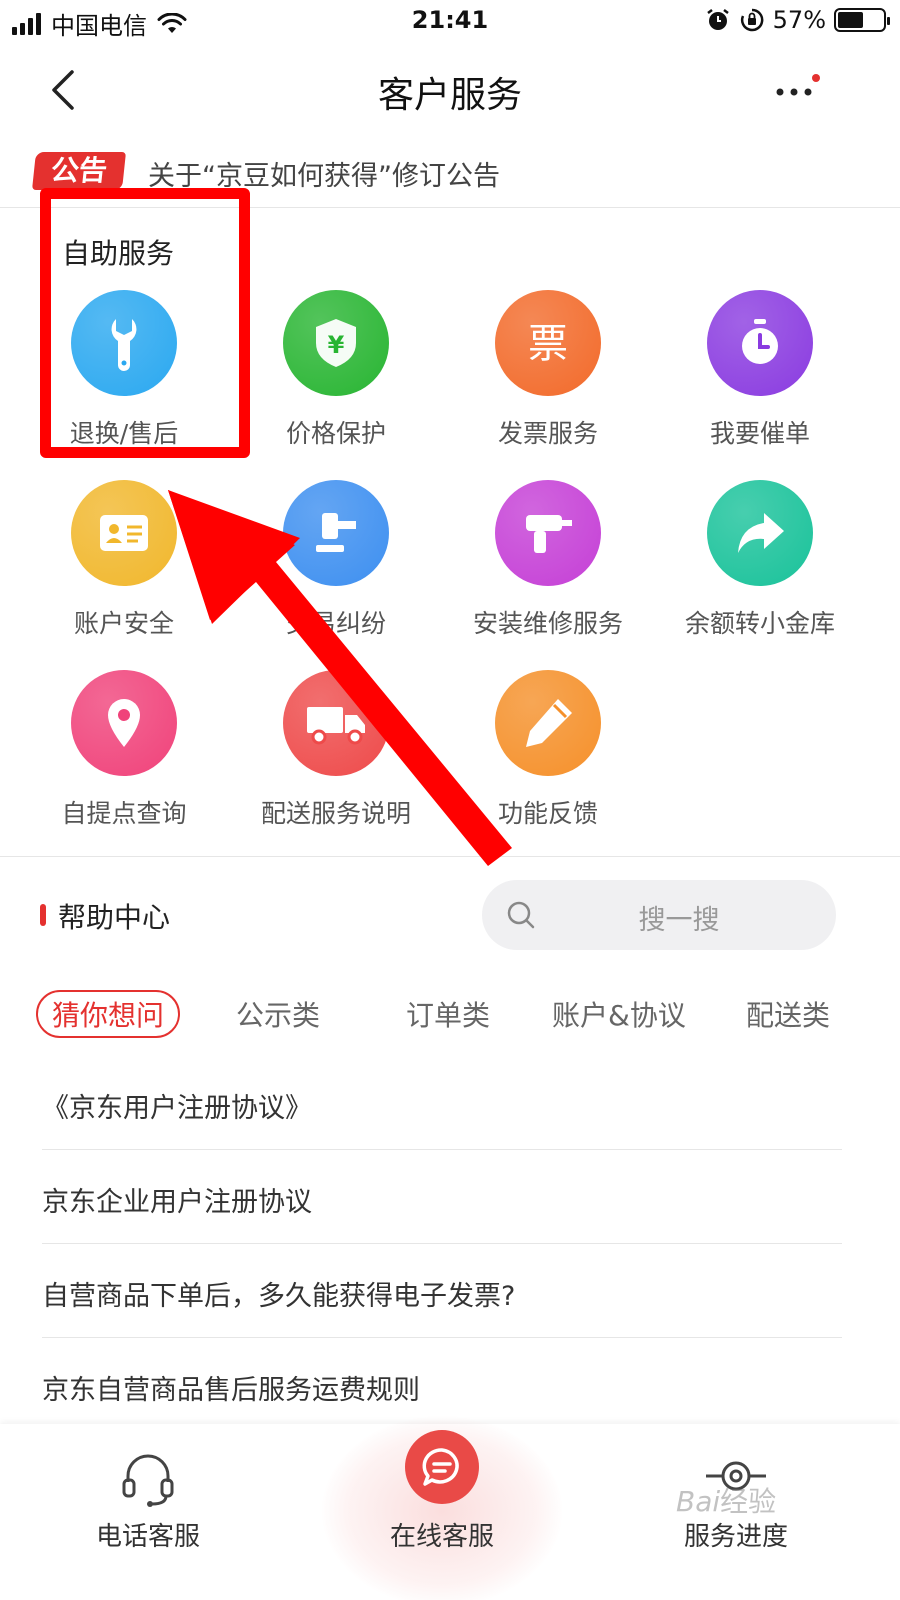  What do you see at coordinates (279, 1296) in the screenshot?
I see `question-text: 自营商品下单后，多久能获得电子发票?` at bounding box center [279, 1296].